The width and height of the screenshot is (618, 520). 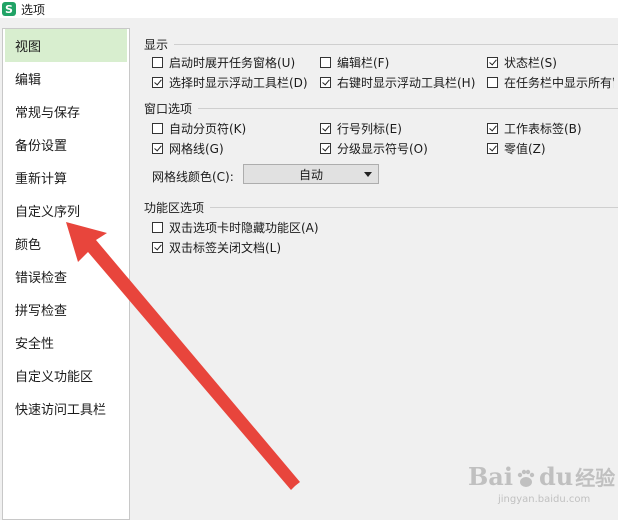 What do you see at coordinates (369, 129) in the screenshot?
I see `option-label: 行号列标(E)` at bounding box center [369, 129].